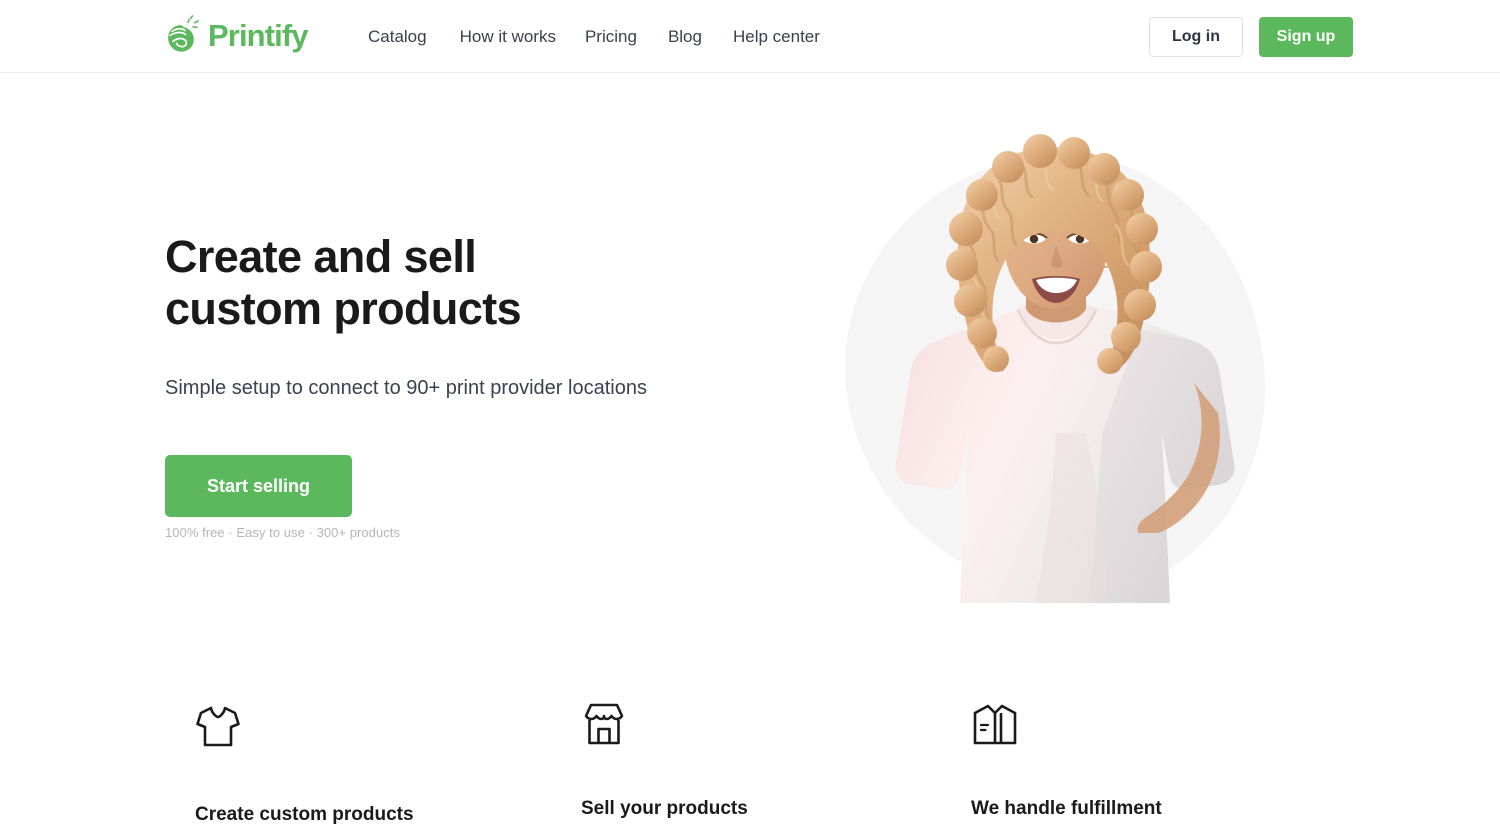 Image resolution: width=1500 pixels, height=831 pixels. What do you see at coordinates (1066, 760) in the screenshot?
I see `feature-we-handle-fulfillment: We handle fulfillment` at bounding box center [1066, 760].